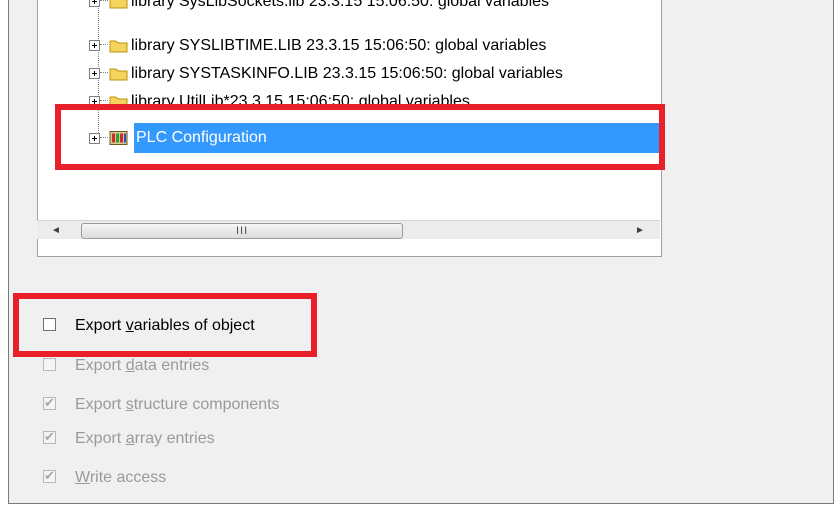 The image size is (838, 511). What do you see at coordinates (165, 325) in the screenshot?
I see `option-label: Export variables of object` at bounding box center [165, 325].